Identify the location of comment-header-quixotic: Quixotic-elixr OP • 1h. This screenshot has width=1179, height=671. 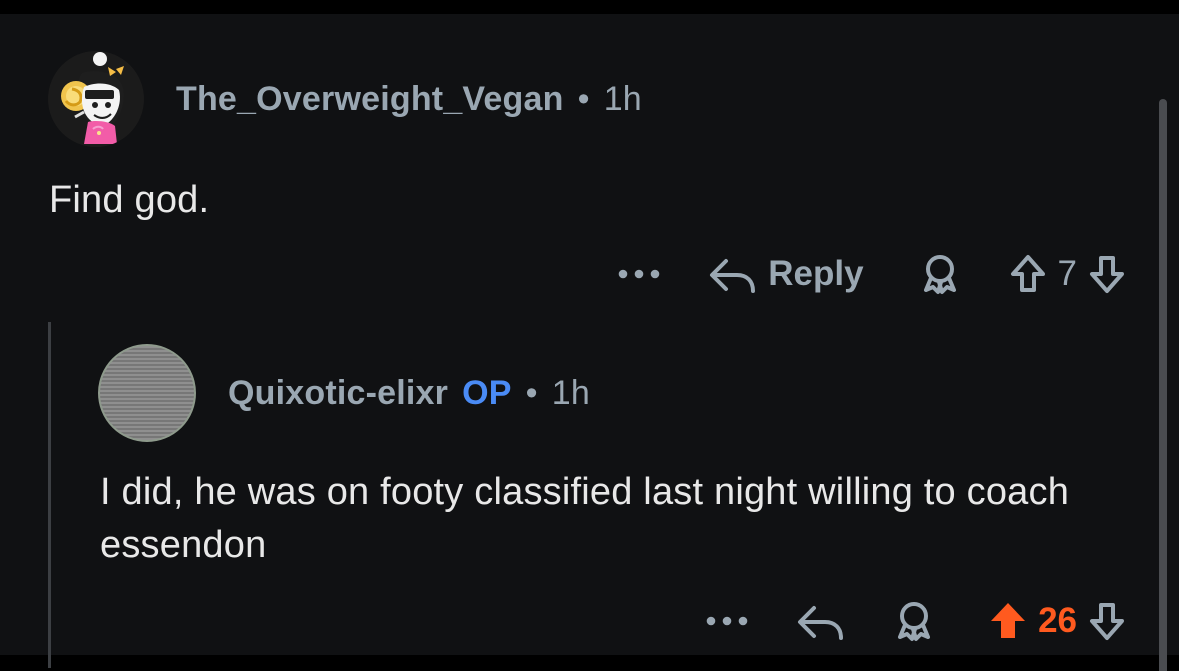
(344, 393).